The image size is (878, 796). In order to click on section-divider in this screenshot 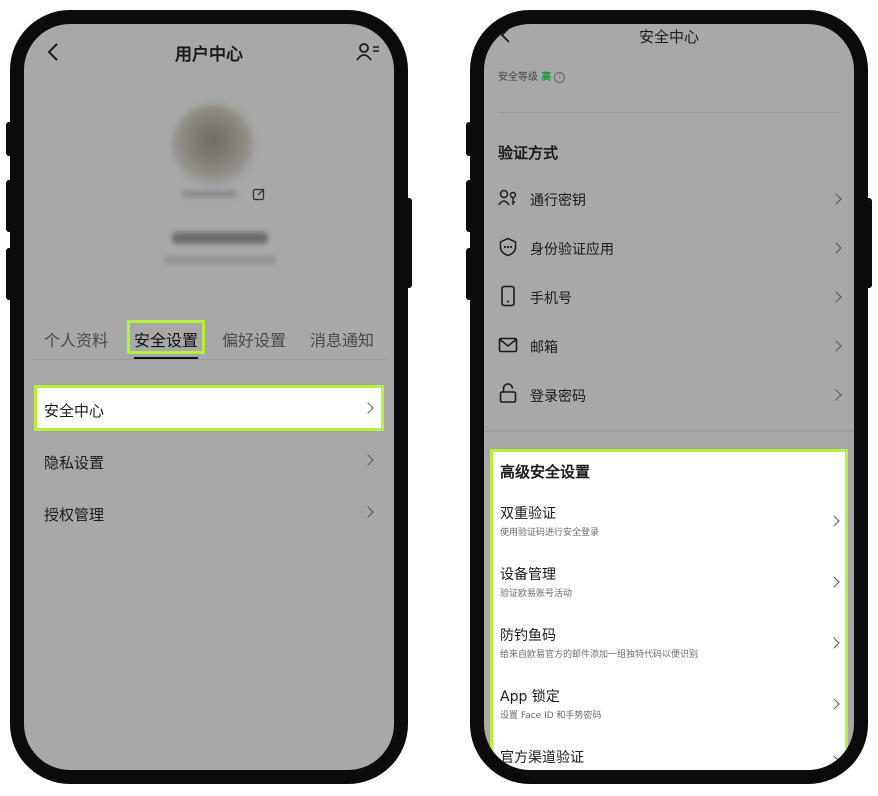, I will do `click(669, 431)`.